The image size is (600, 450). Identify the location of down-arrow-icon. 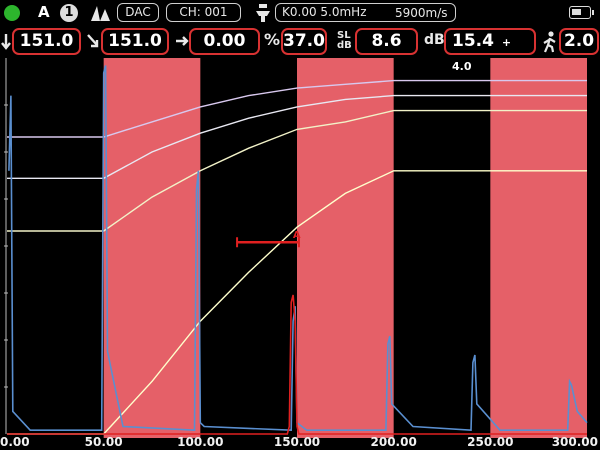
(6, 42).